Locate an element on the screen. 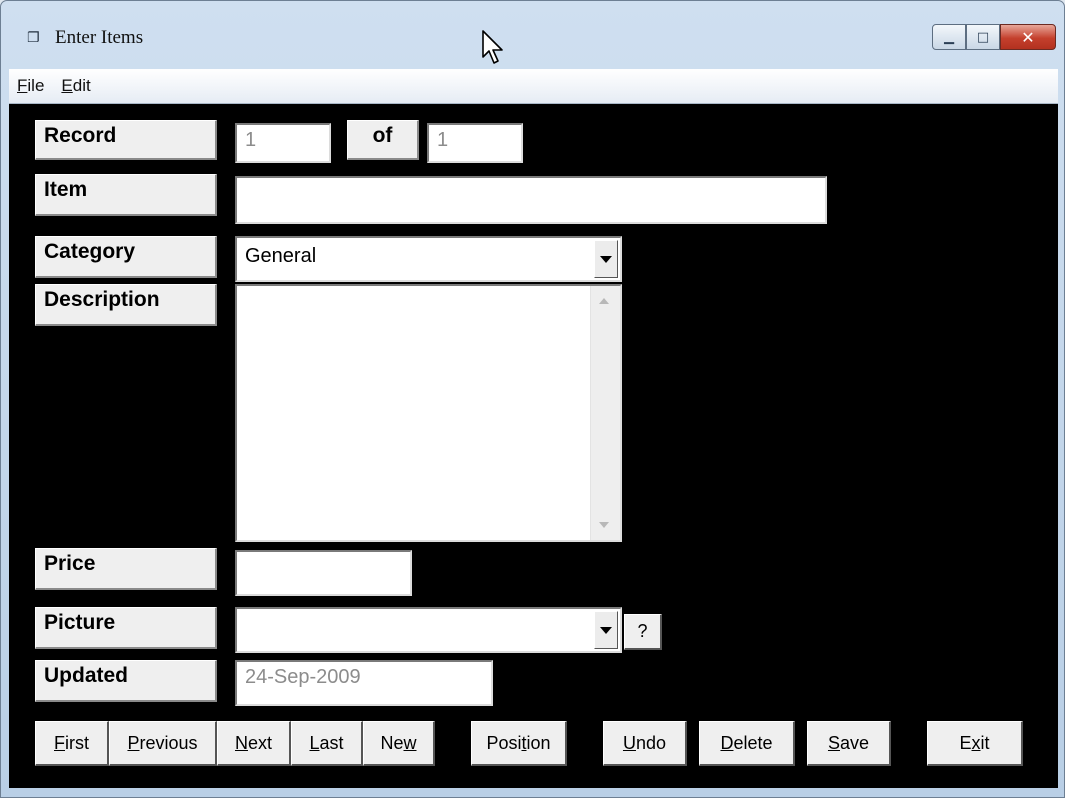  scroll-up-icon is located at coordinates (604, 301).